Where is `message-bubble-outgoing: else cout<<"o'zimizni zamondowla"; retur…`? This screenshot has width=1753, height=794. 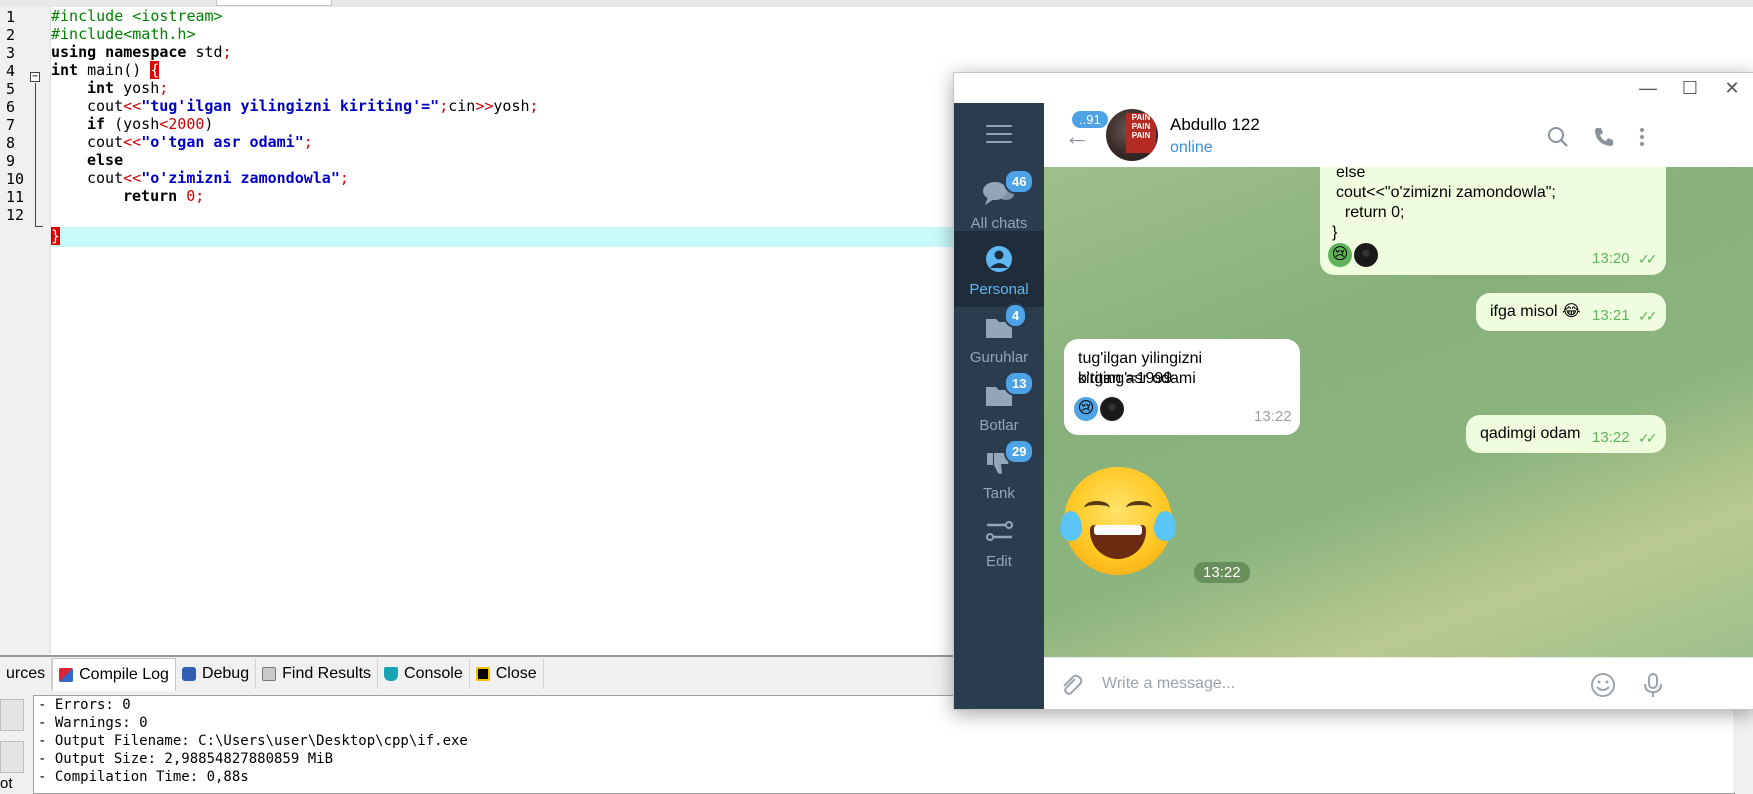
message-bubble-outgoing: else cout<<"o'zimizni zamondowla"; retur… is located at coordinates (1493, 221).